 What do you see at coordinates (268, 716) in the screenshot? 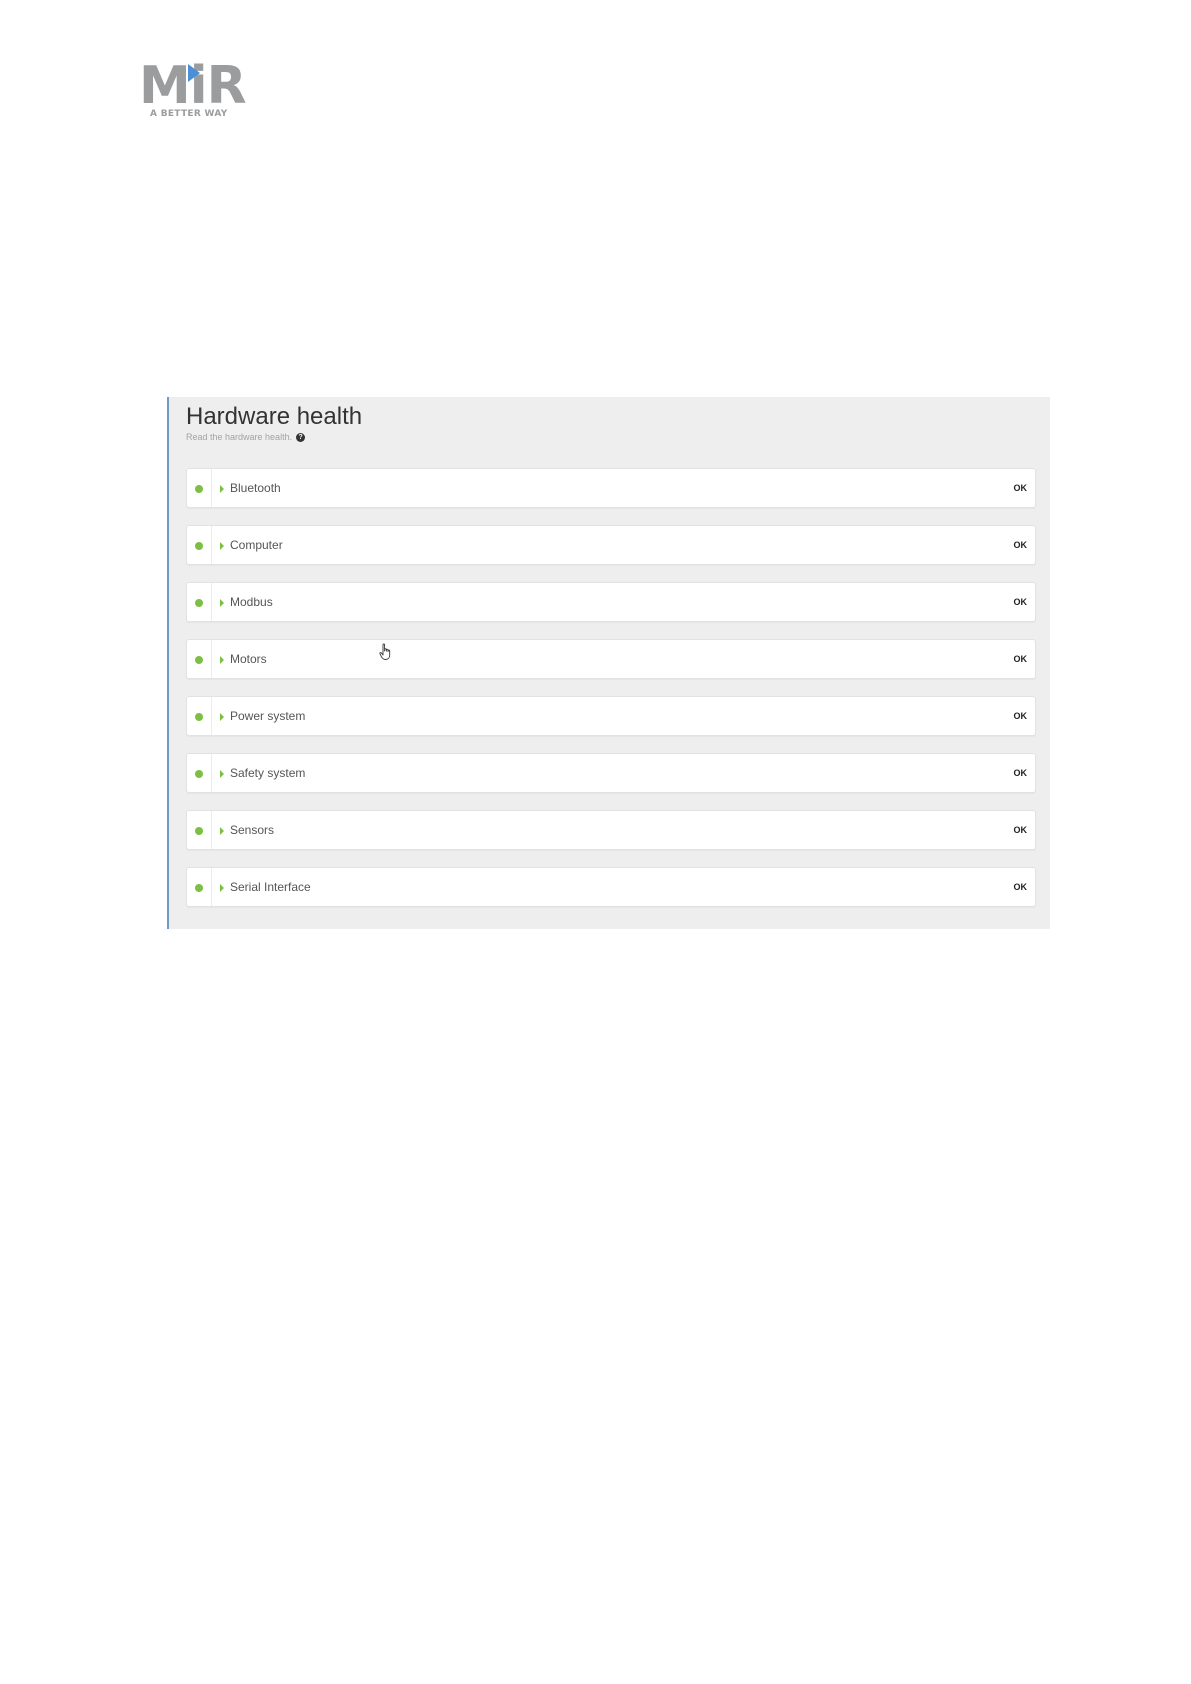
I see `hardware-row-label: Power system` at bounding box center [268, 716].